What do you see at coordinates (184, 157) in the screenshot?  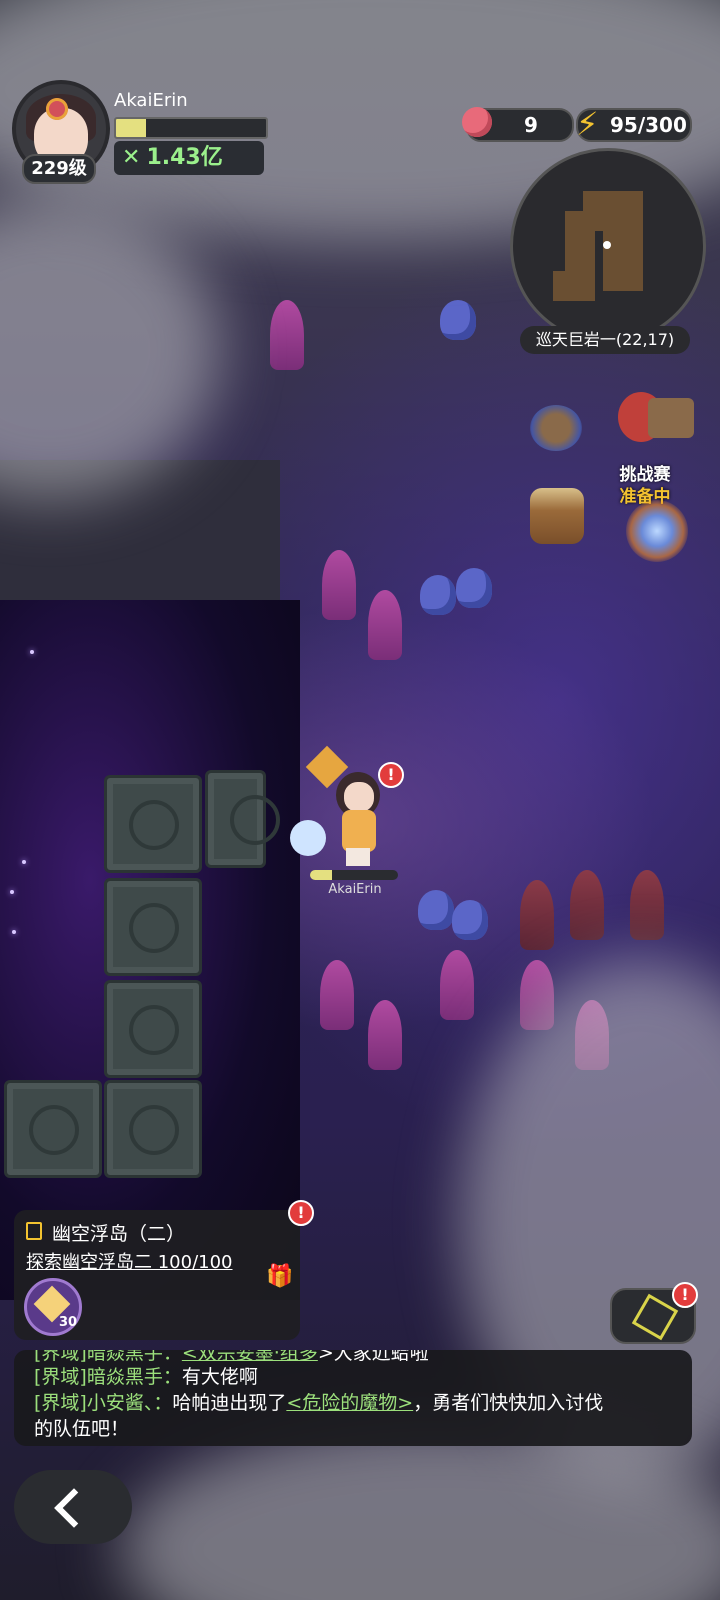 I see `combat-power-value: 1.43亿` at bounding box center [184, 157].